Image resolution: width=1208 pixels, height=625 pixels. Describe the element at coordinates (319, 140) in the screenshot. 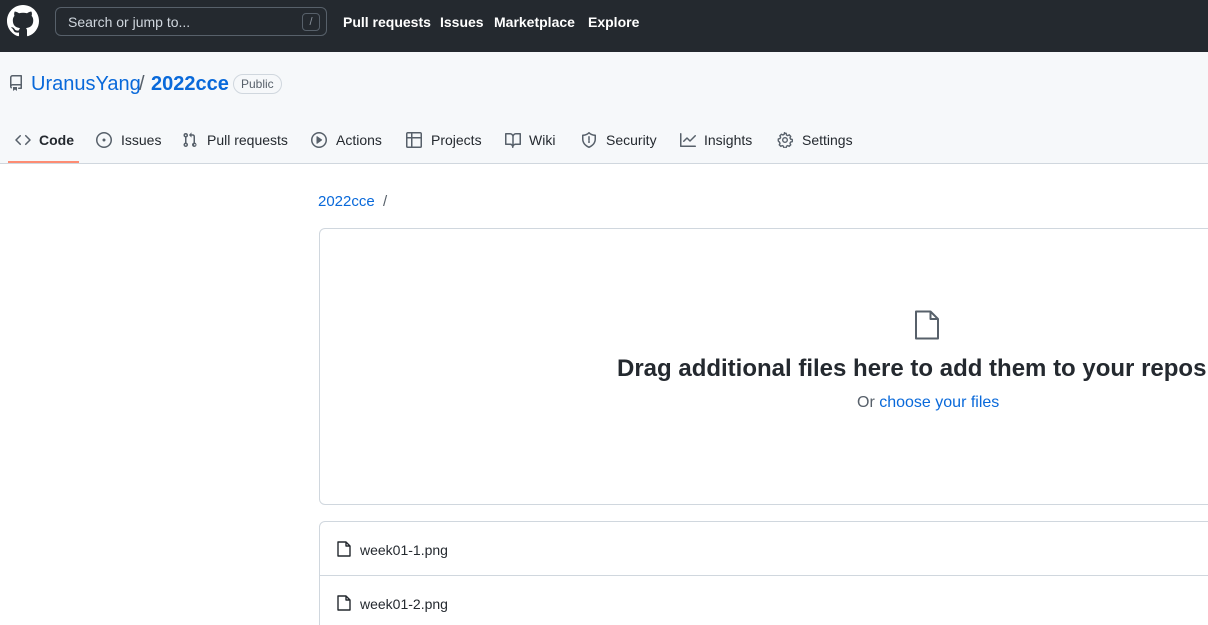

I see `play-icon` at that location.